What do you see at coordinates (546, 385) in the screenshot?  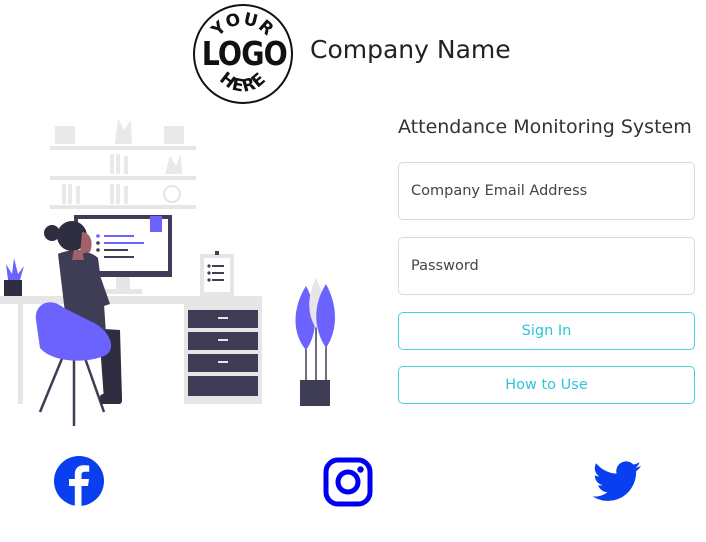 I see `how-to-use-button: How to Use` at bounding box center [546, 385].